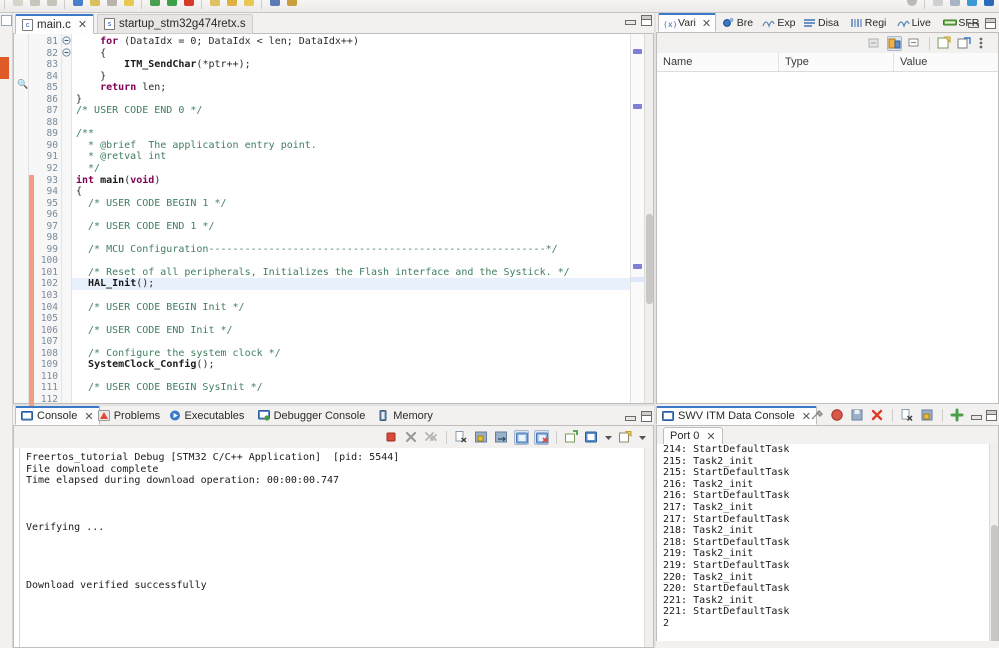  Describe the element at coordinates (954, 5) in the screenshot. I see `open-perspective-icon` at that location.